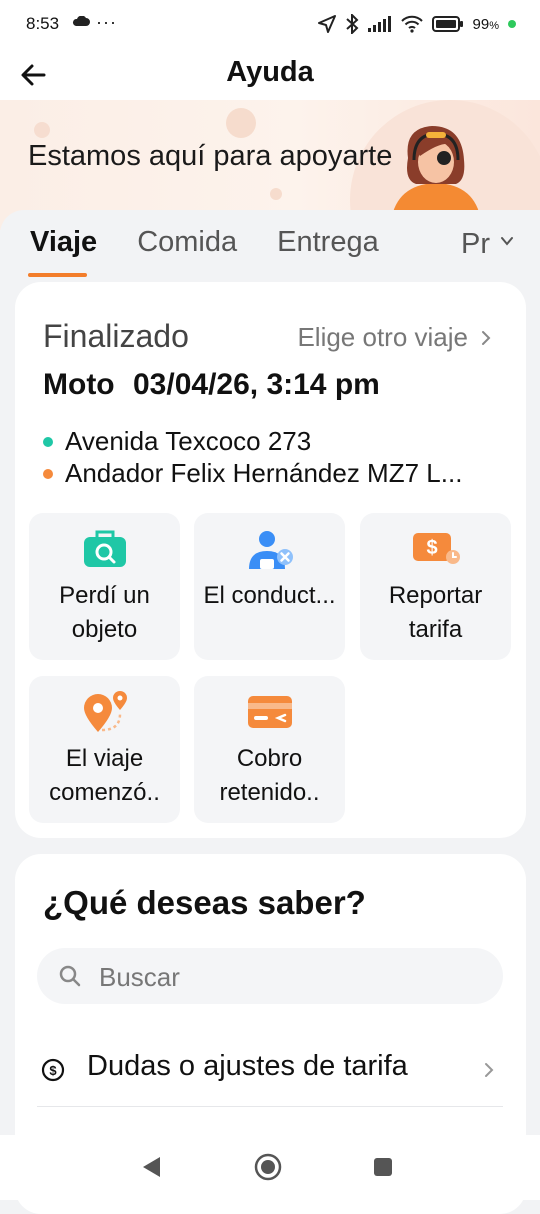 The width and height of the screenshot is (540, 1214). I want to click on search-bar, so click(270, 977).